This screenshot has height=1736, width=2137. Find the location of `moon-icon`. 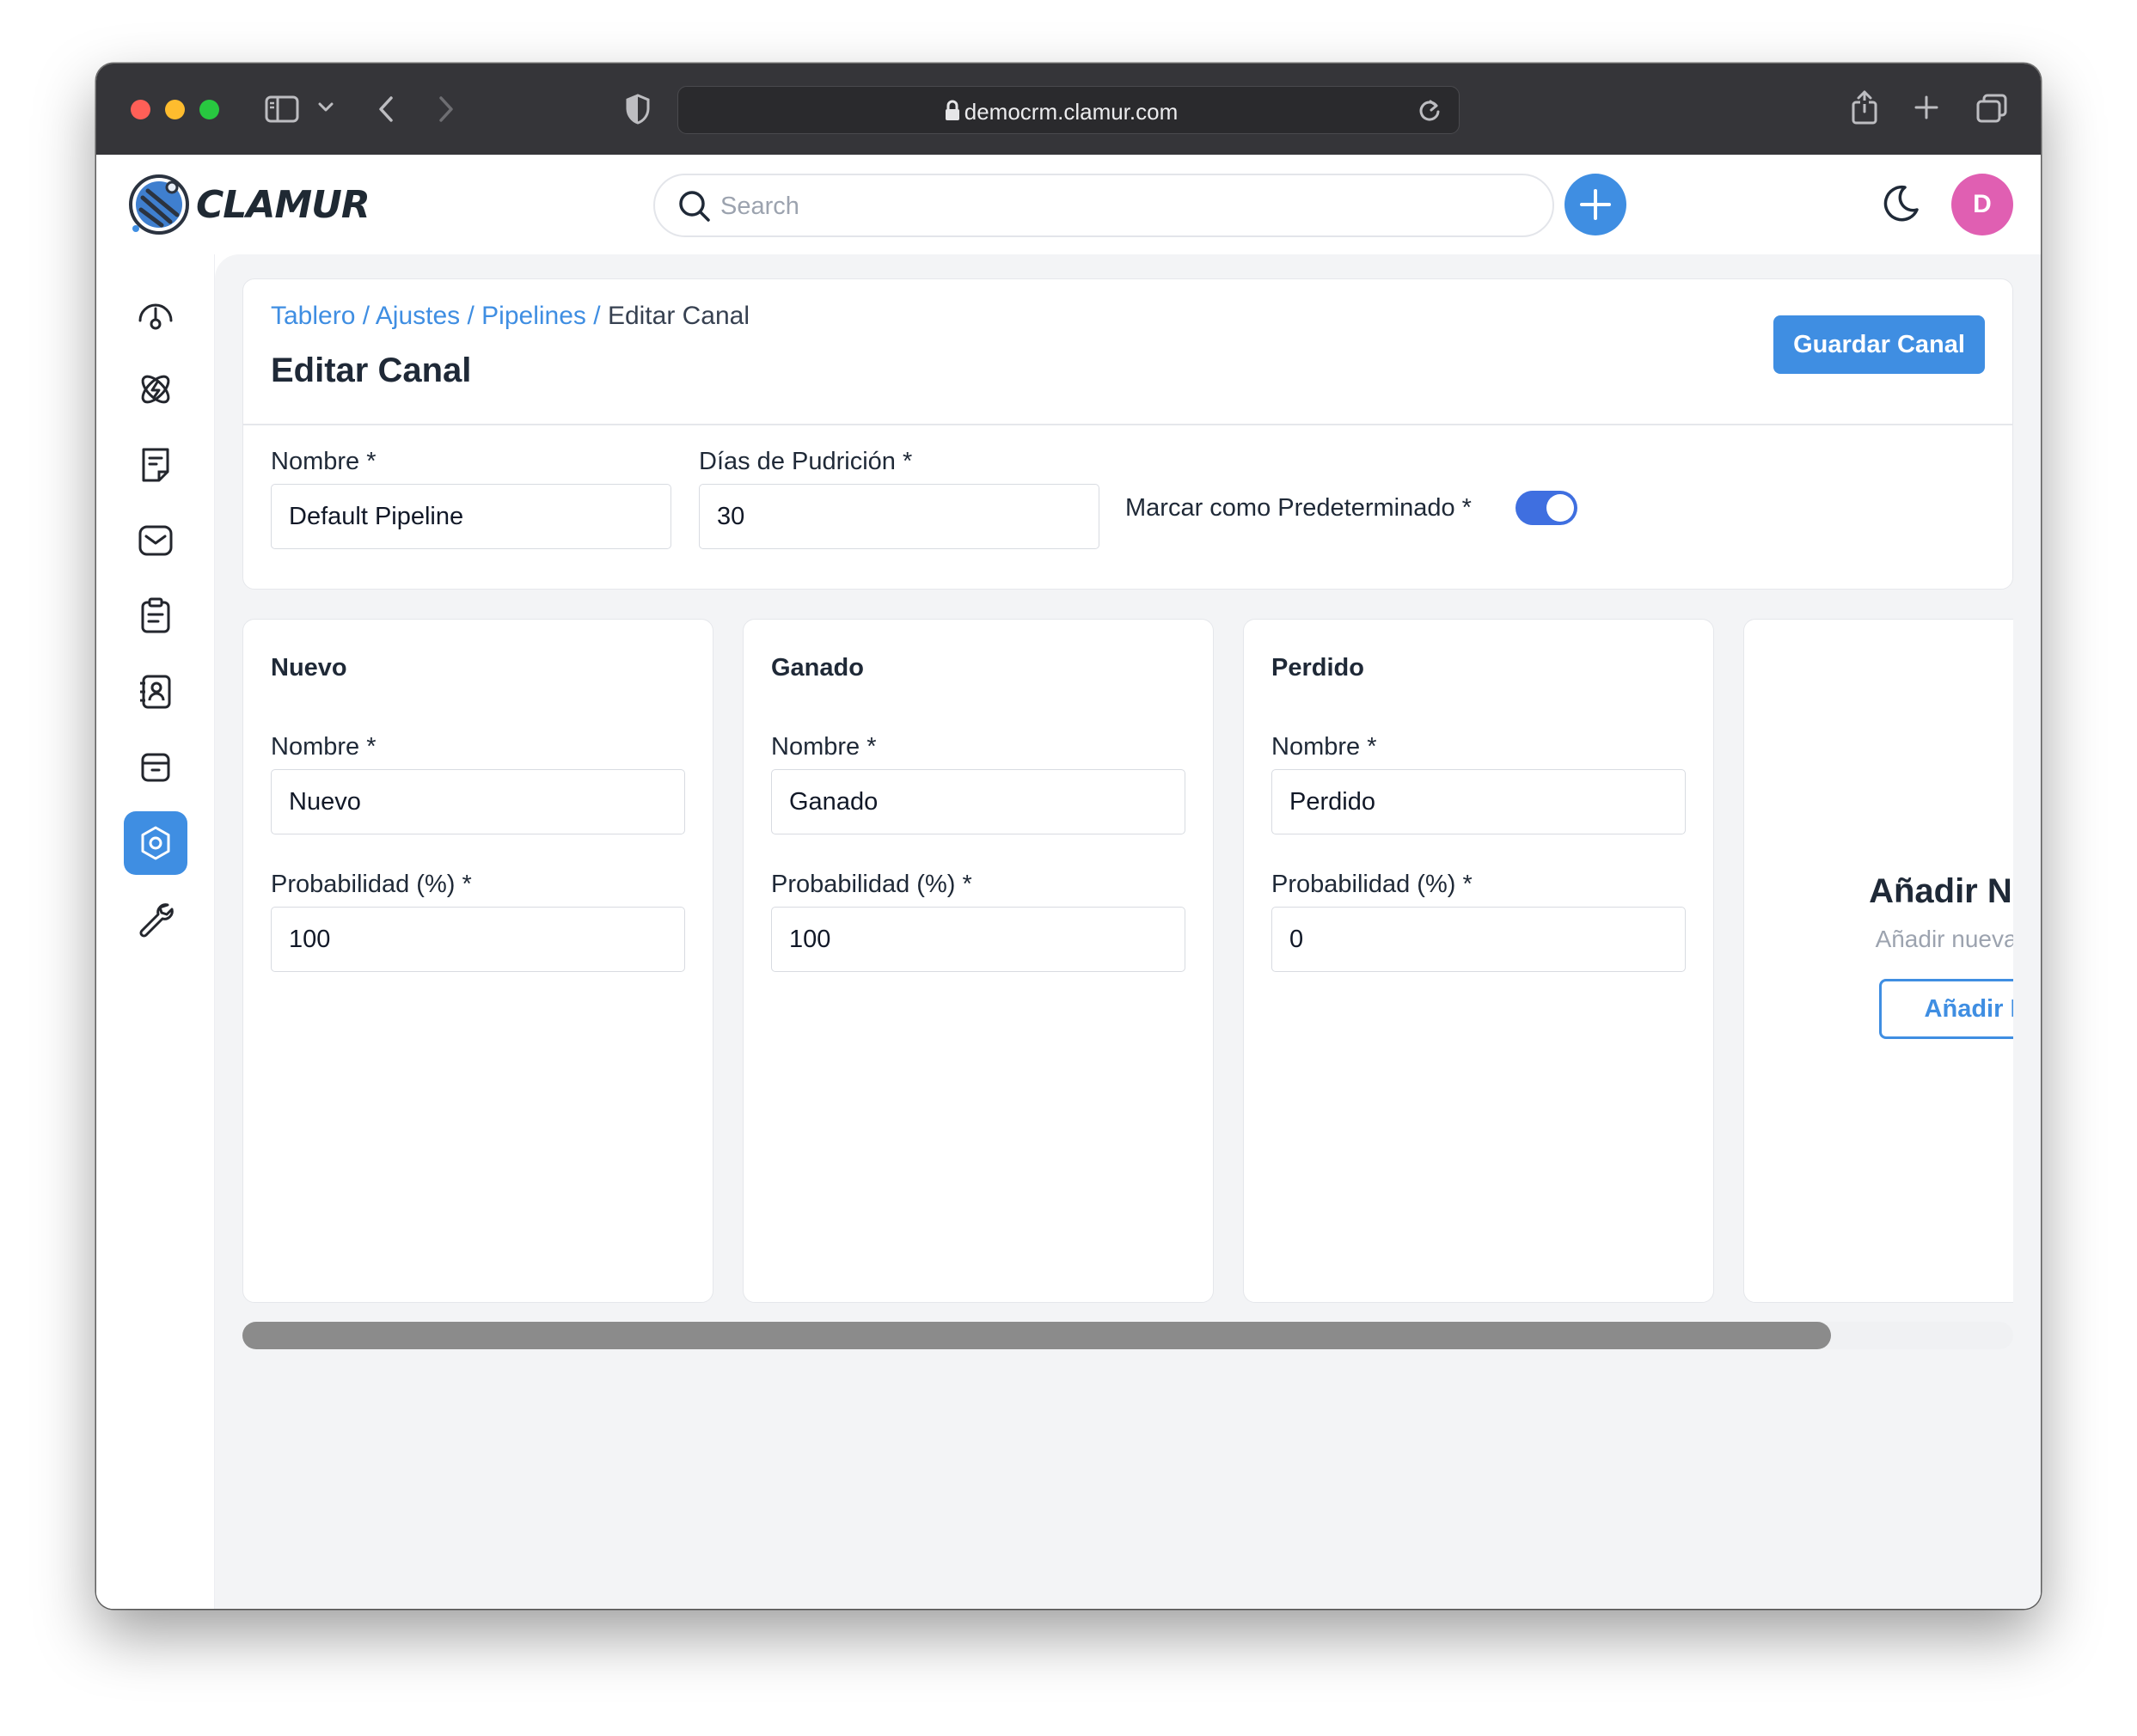

moon-icon is located at coordinates (1901, 203).